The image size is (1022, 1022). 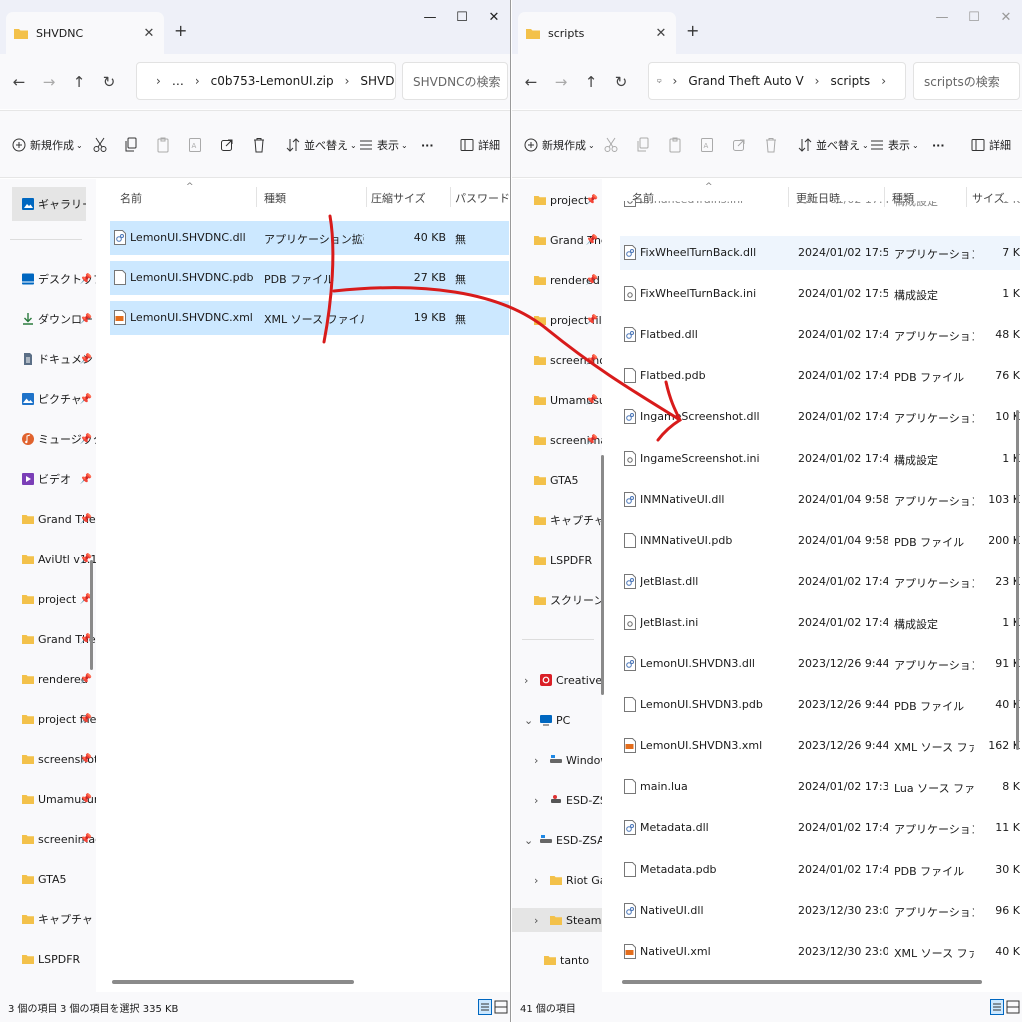 What do you see at coordinates (997, 1007) in the screenshot?
I see `details-view-icon` at bounding box center [997, 1007].